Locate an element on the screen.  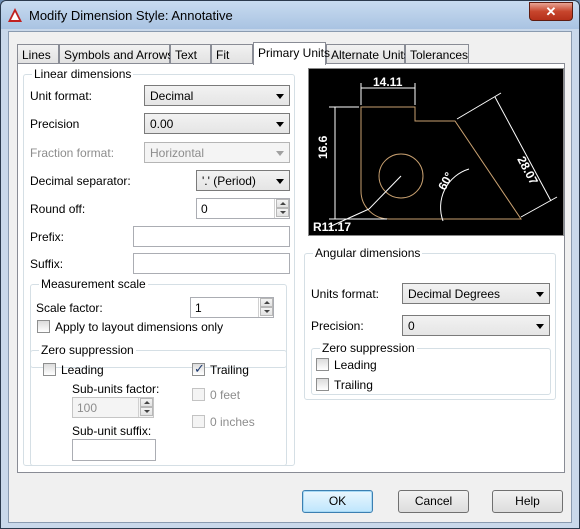
close-button: ✕ is located at coordinates (551, 11).